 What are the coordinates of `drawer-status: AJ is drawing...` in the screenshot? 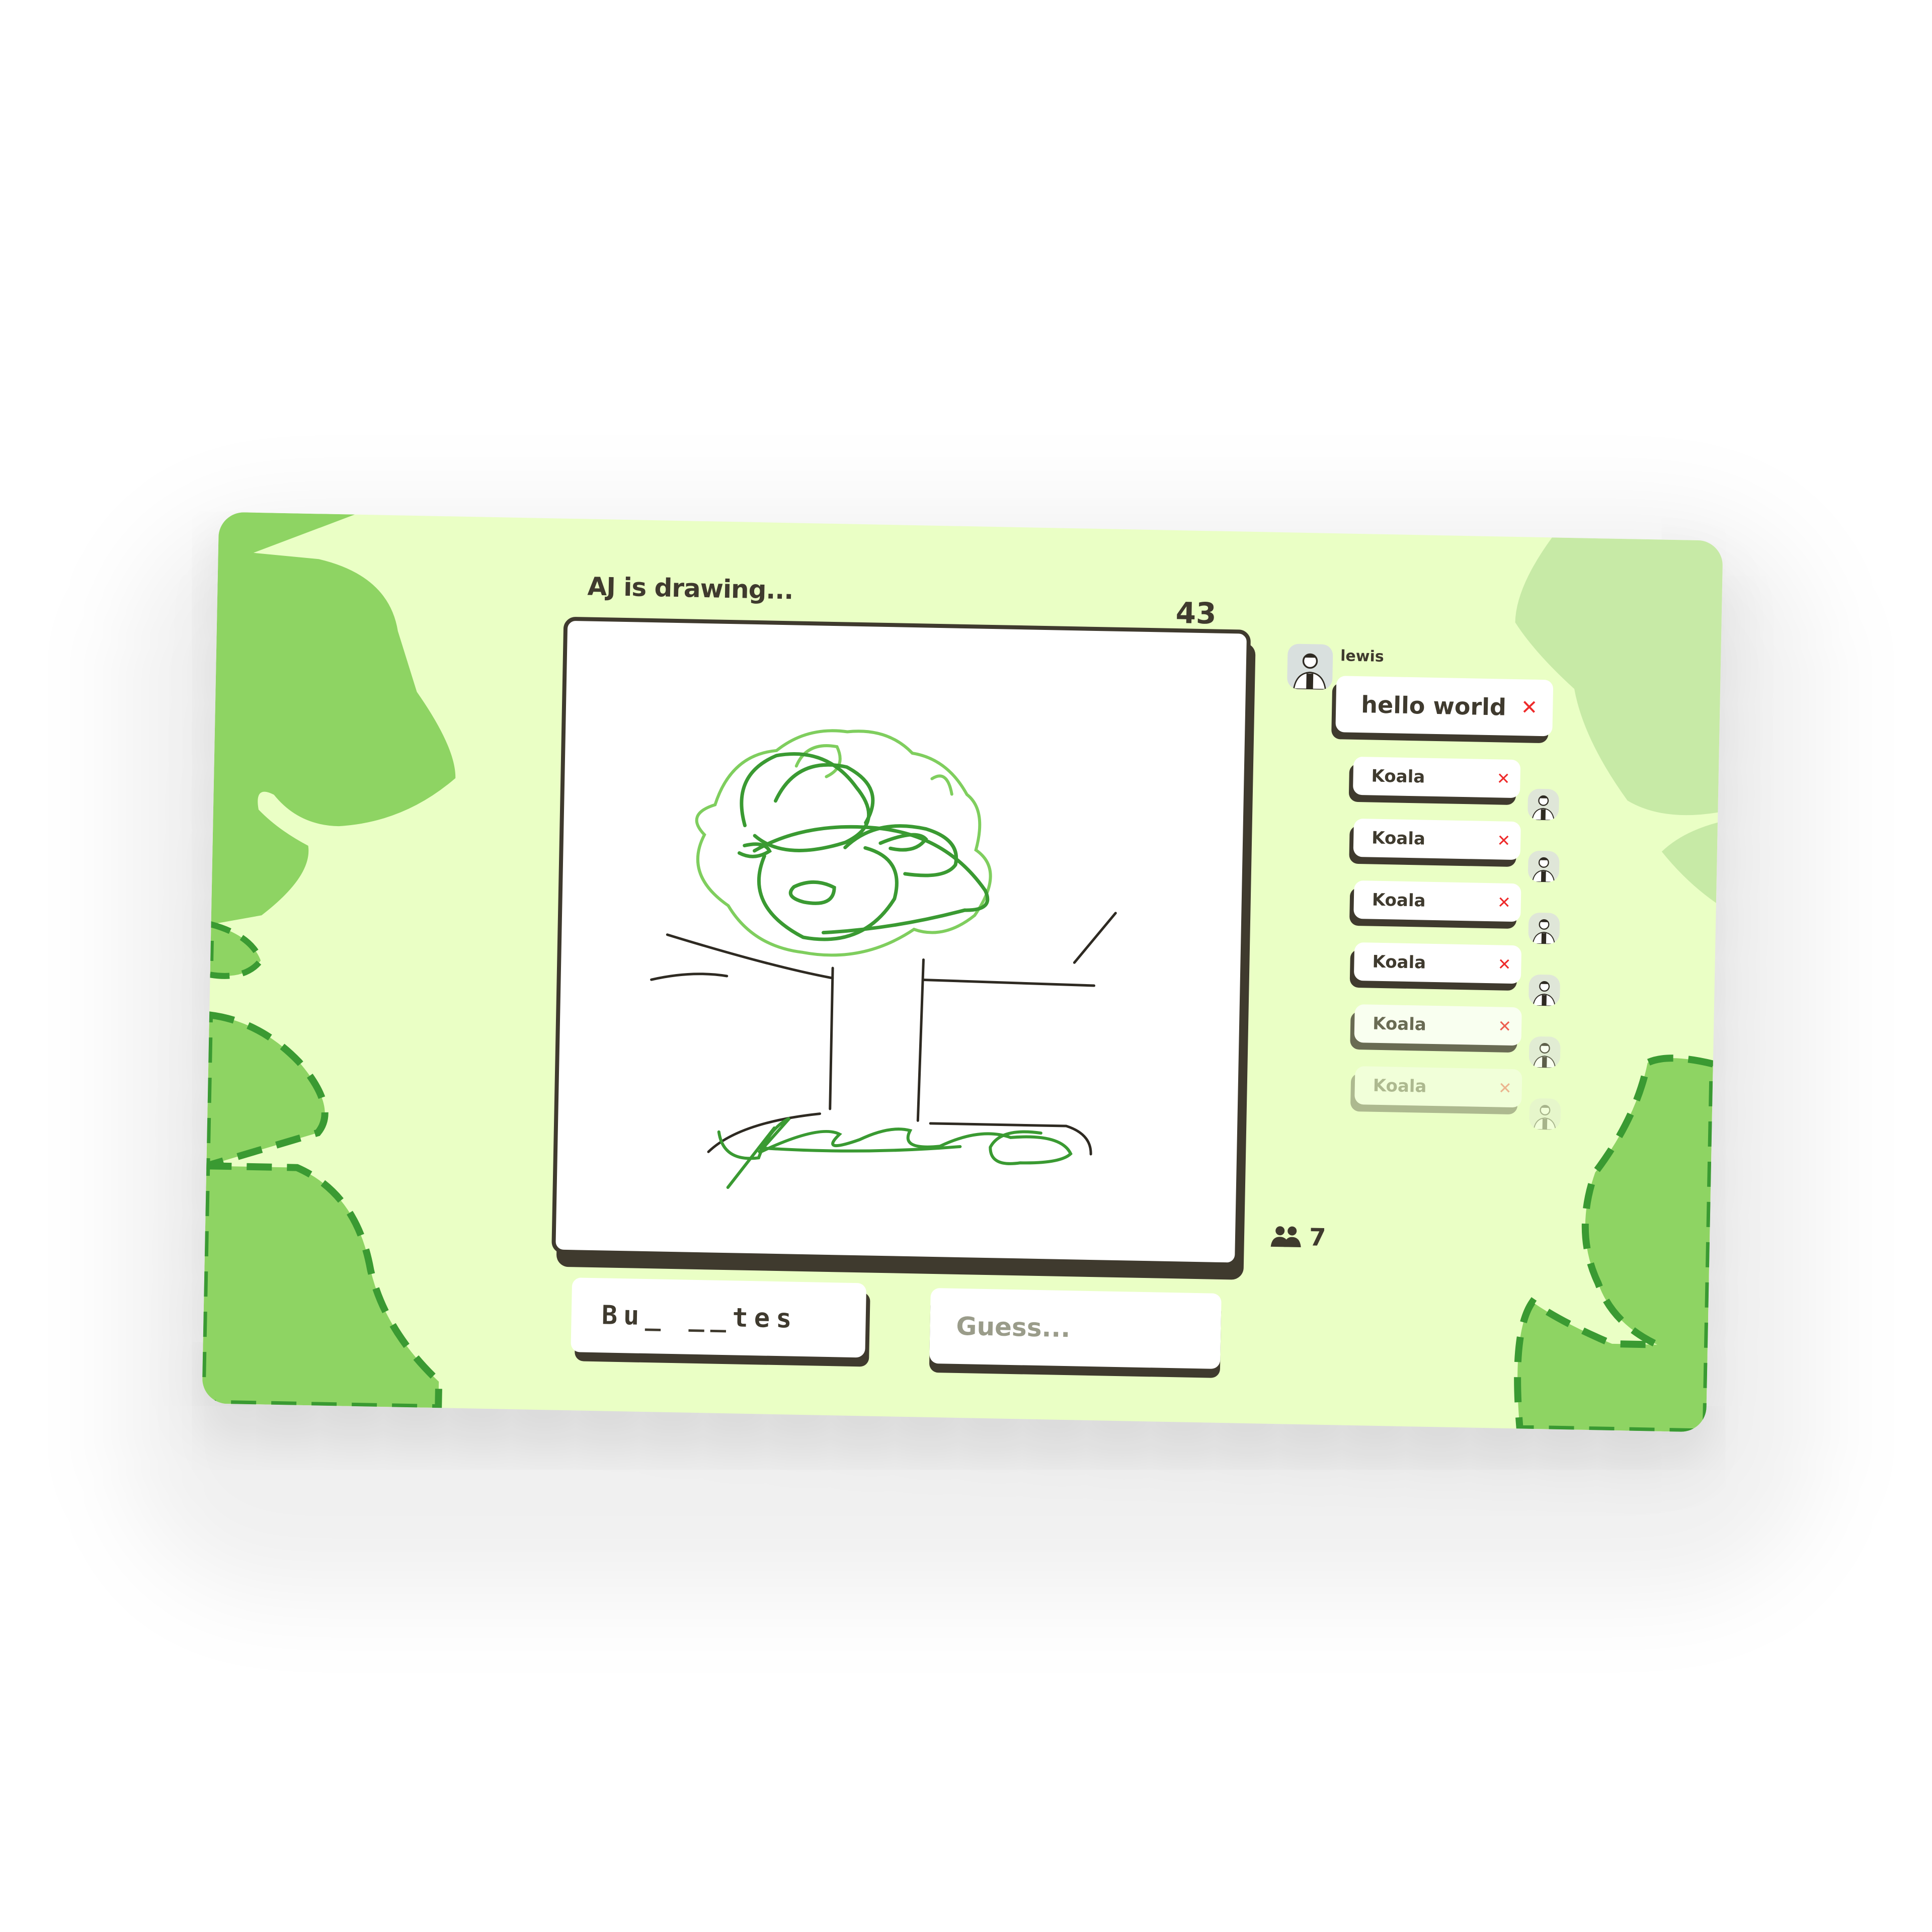 It's located at (690, 588).